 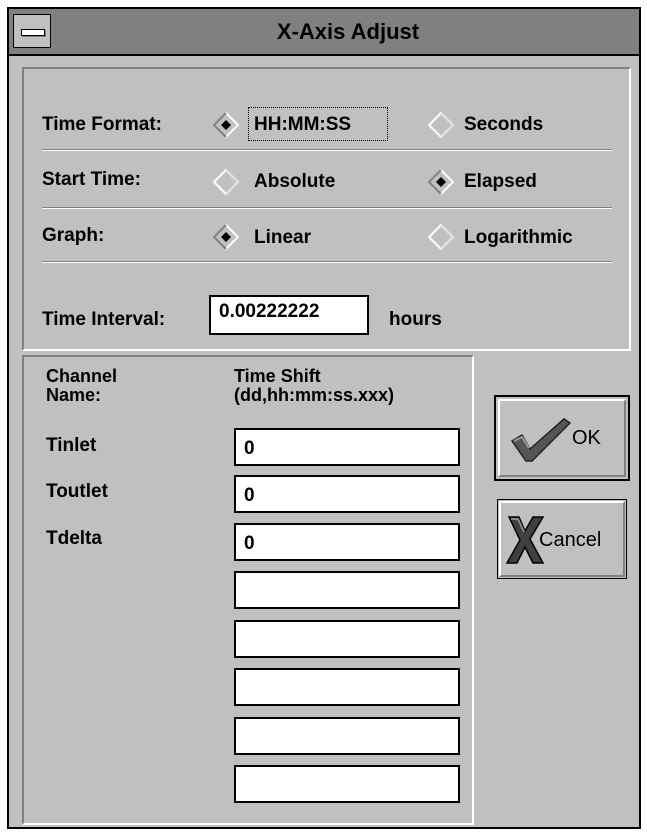 What do you see at coordinates (277, 376) in the screenshot?
I see `time-shift-header-line1: Time Shift` at bounding box center [277, 376].